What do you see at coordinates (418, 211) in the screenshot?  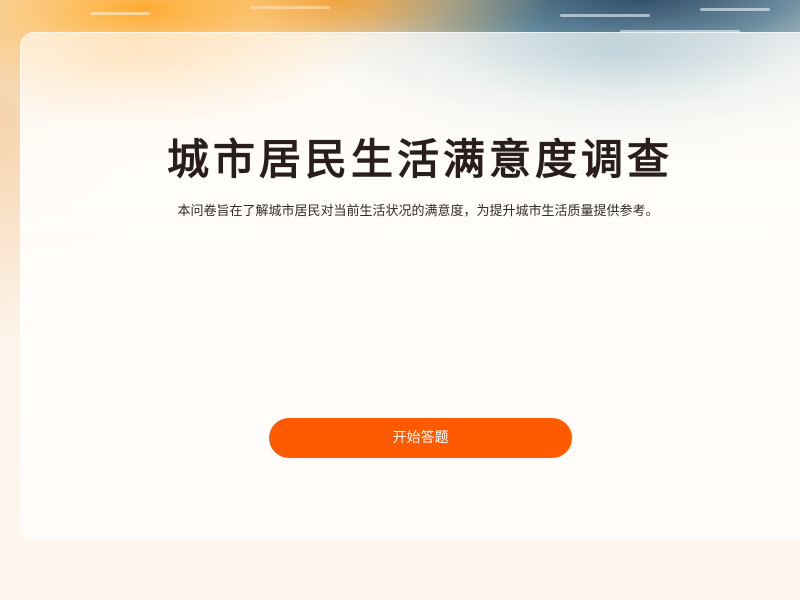 I see `survey-description: 本问卷旨在了解城市居民对当前生活状况的满意度，为提升城市生活质量提供参考。` at bounding box center [418, 211].